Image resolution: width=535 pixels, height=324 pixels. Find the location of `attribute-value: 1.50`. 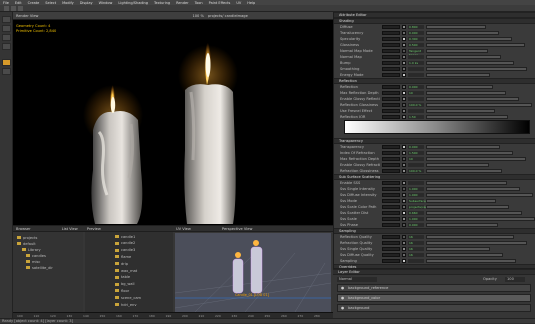

attribute-value: 1.50 is located at coordinates (416, 117).